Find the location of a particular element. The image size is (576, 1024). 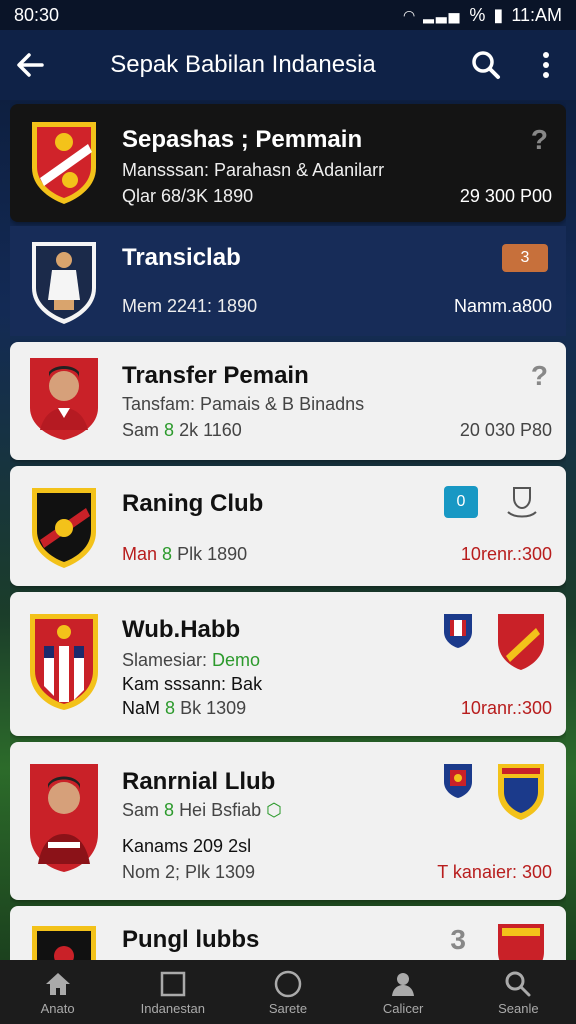

card-value: 10ranr.:300 is located at coordinates (506, 708).